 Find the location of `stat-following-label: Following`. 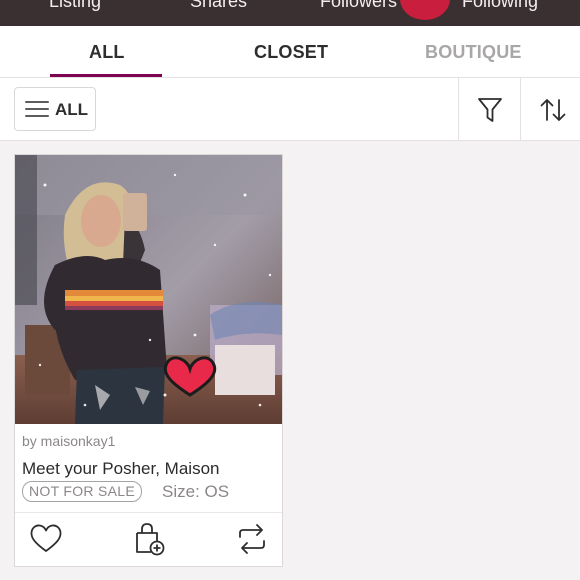

stat-following-label: Following is located at coordinates (500, 6).